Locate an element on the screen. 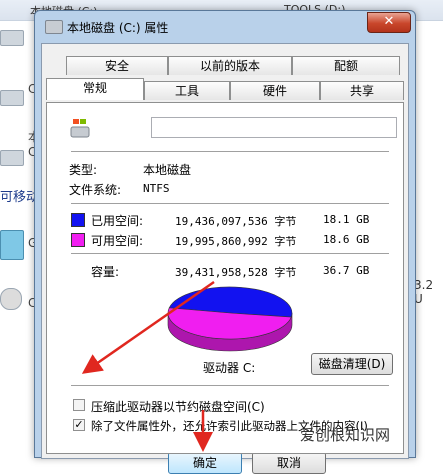 The width and height of the screenshot is (443, 474). annotation-layer is located at coordinates (148, 366).